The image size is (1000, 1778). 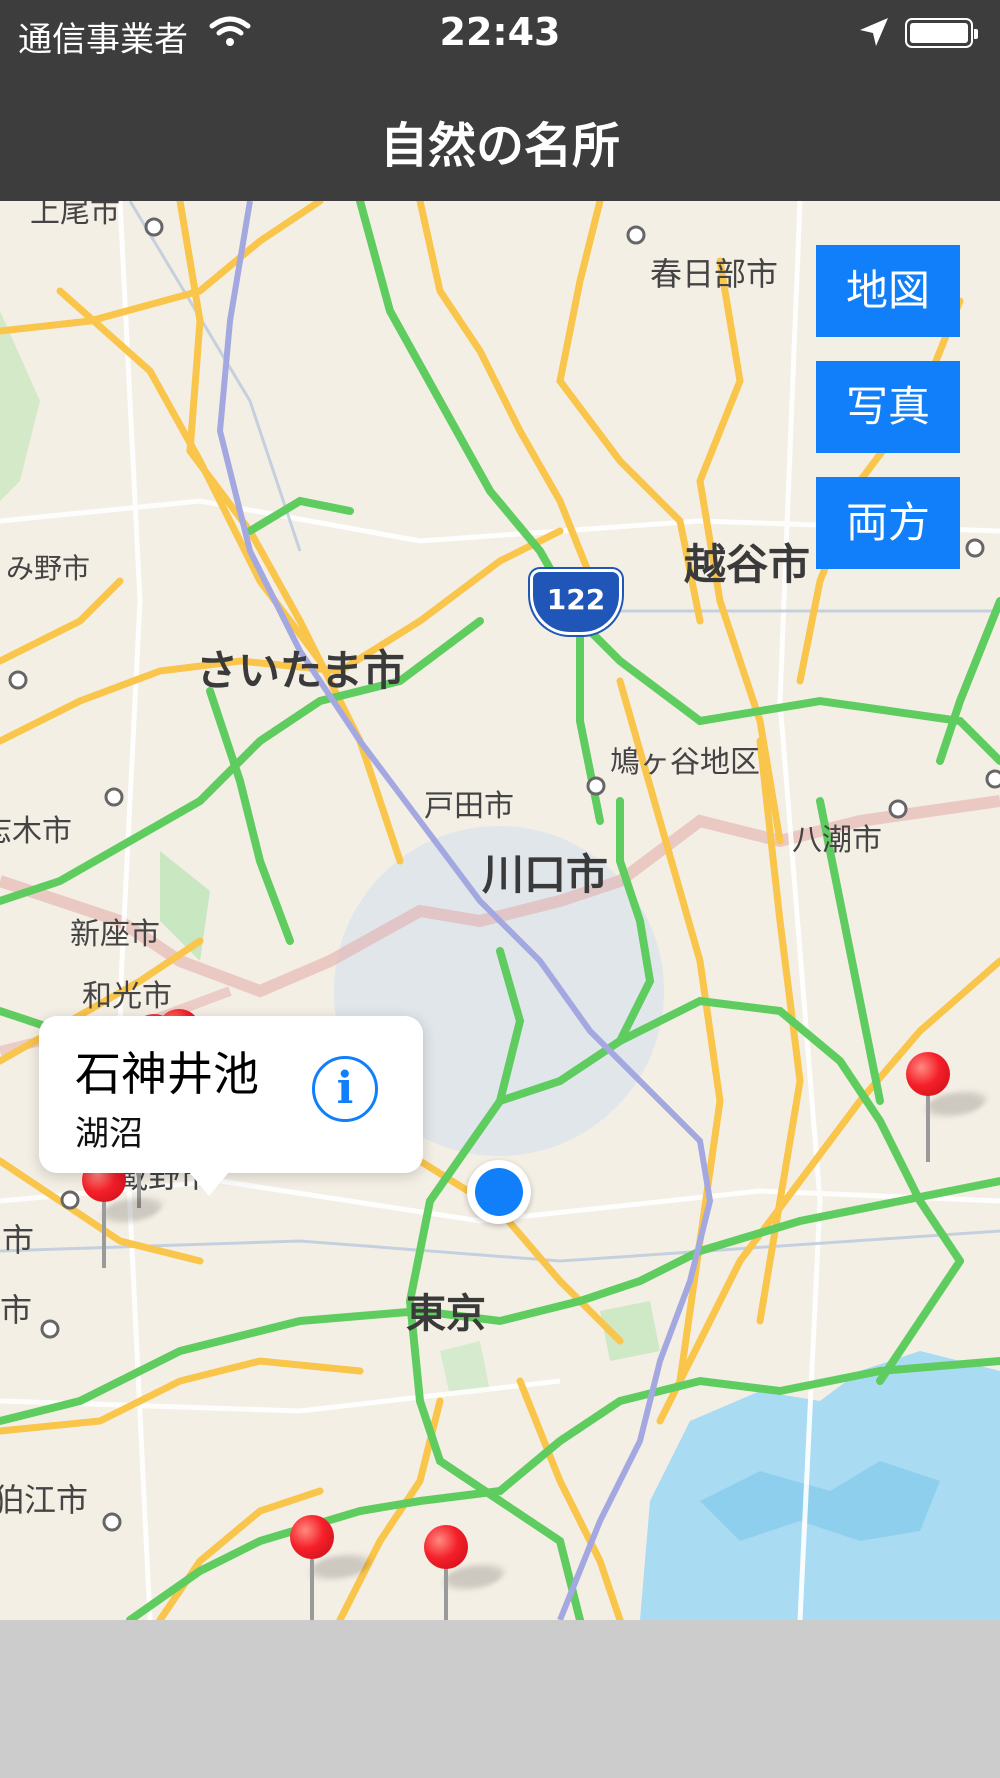 What do you see at coordinates (469, 806) in the screenshot?
I see `map-label: 戸田市` at bounding box center [469, 806].